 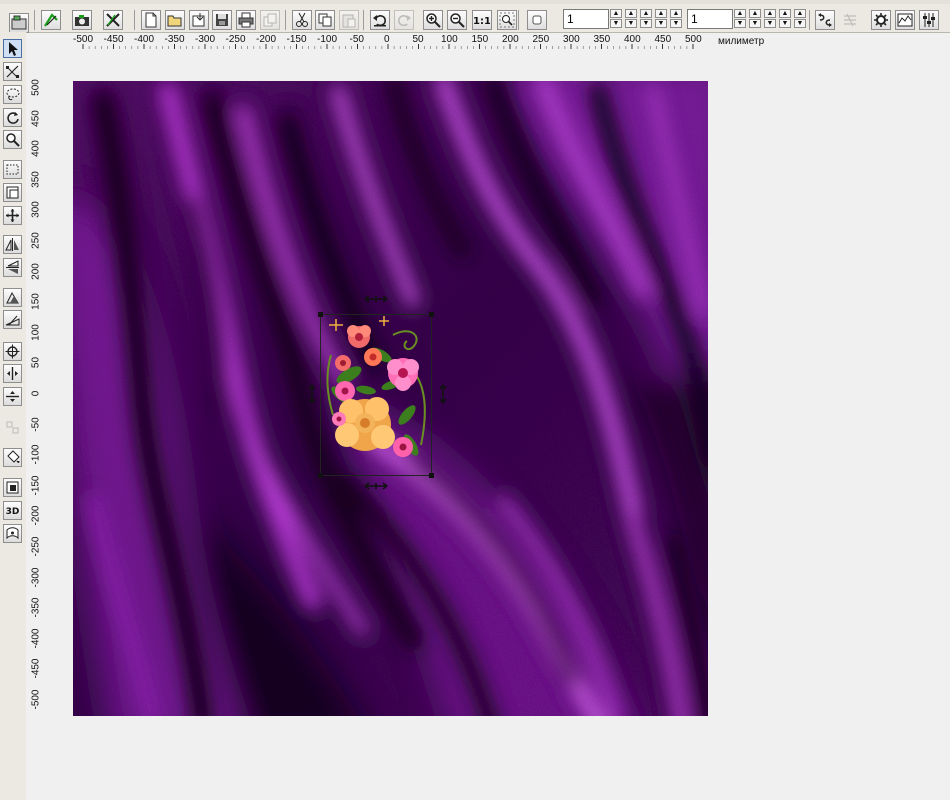 I want to click on select-rect-tool, so click(x=12, y=169).